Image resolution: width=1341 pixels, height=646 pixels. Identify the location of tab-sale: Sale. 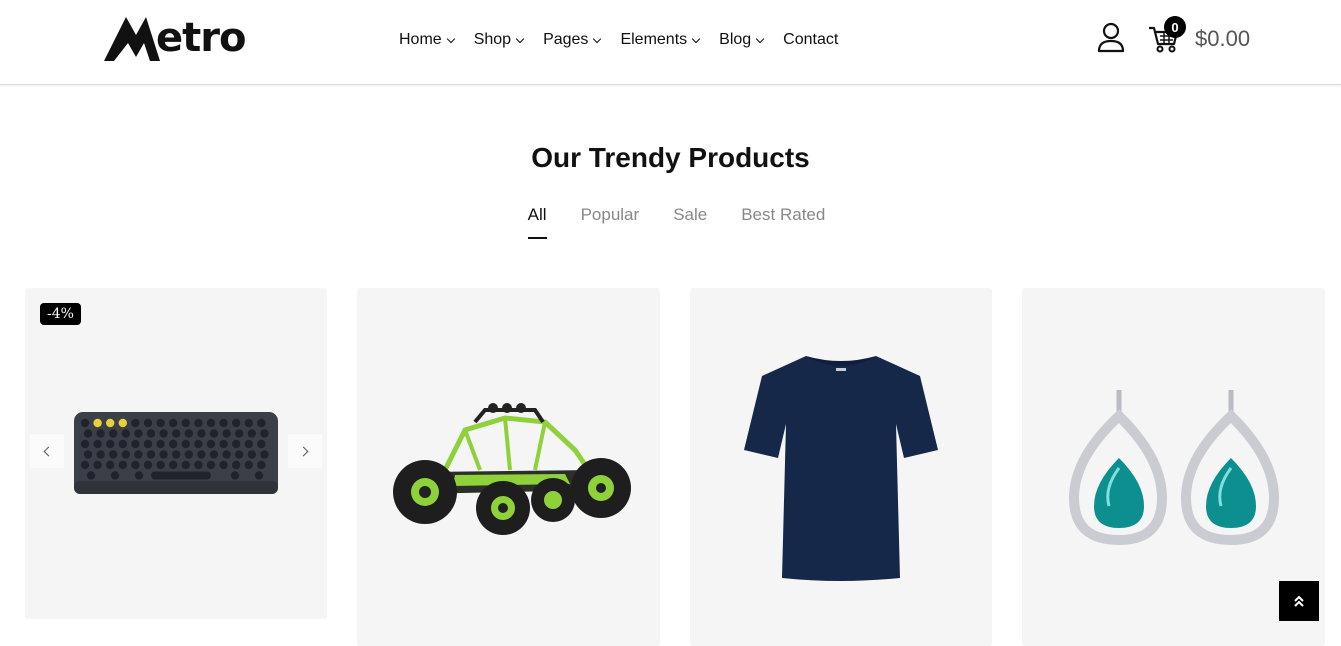
(690, 222).